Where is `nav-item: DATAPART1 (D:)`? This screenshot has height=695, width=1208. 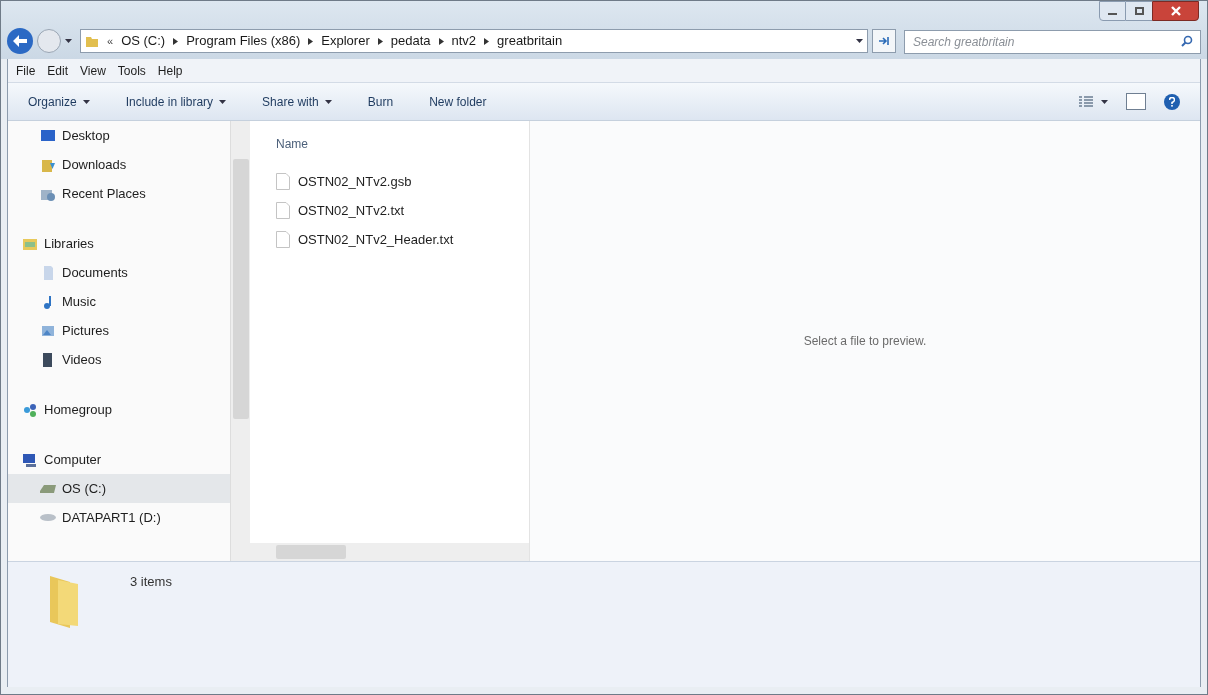 nav-item: DATAPART1 (D:) is located at coordinates (119, 517).